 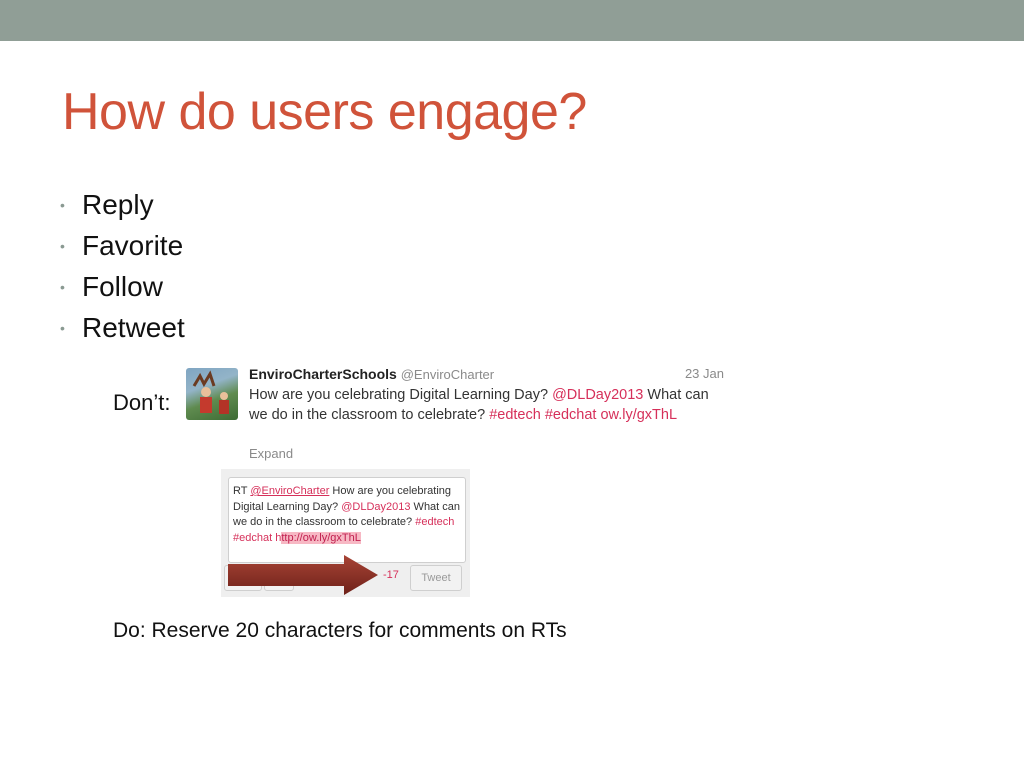 What do you see at coordinates (512, 20) in the screenshot?
I see `top-bar` at bounding box center [512, 20].